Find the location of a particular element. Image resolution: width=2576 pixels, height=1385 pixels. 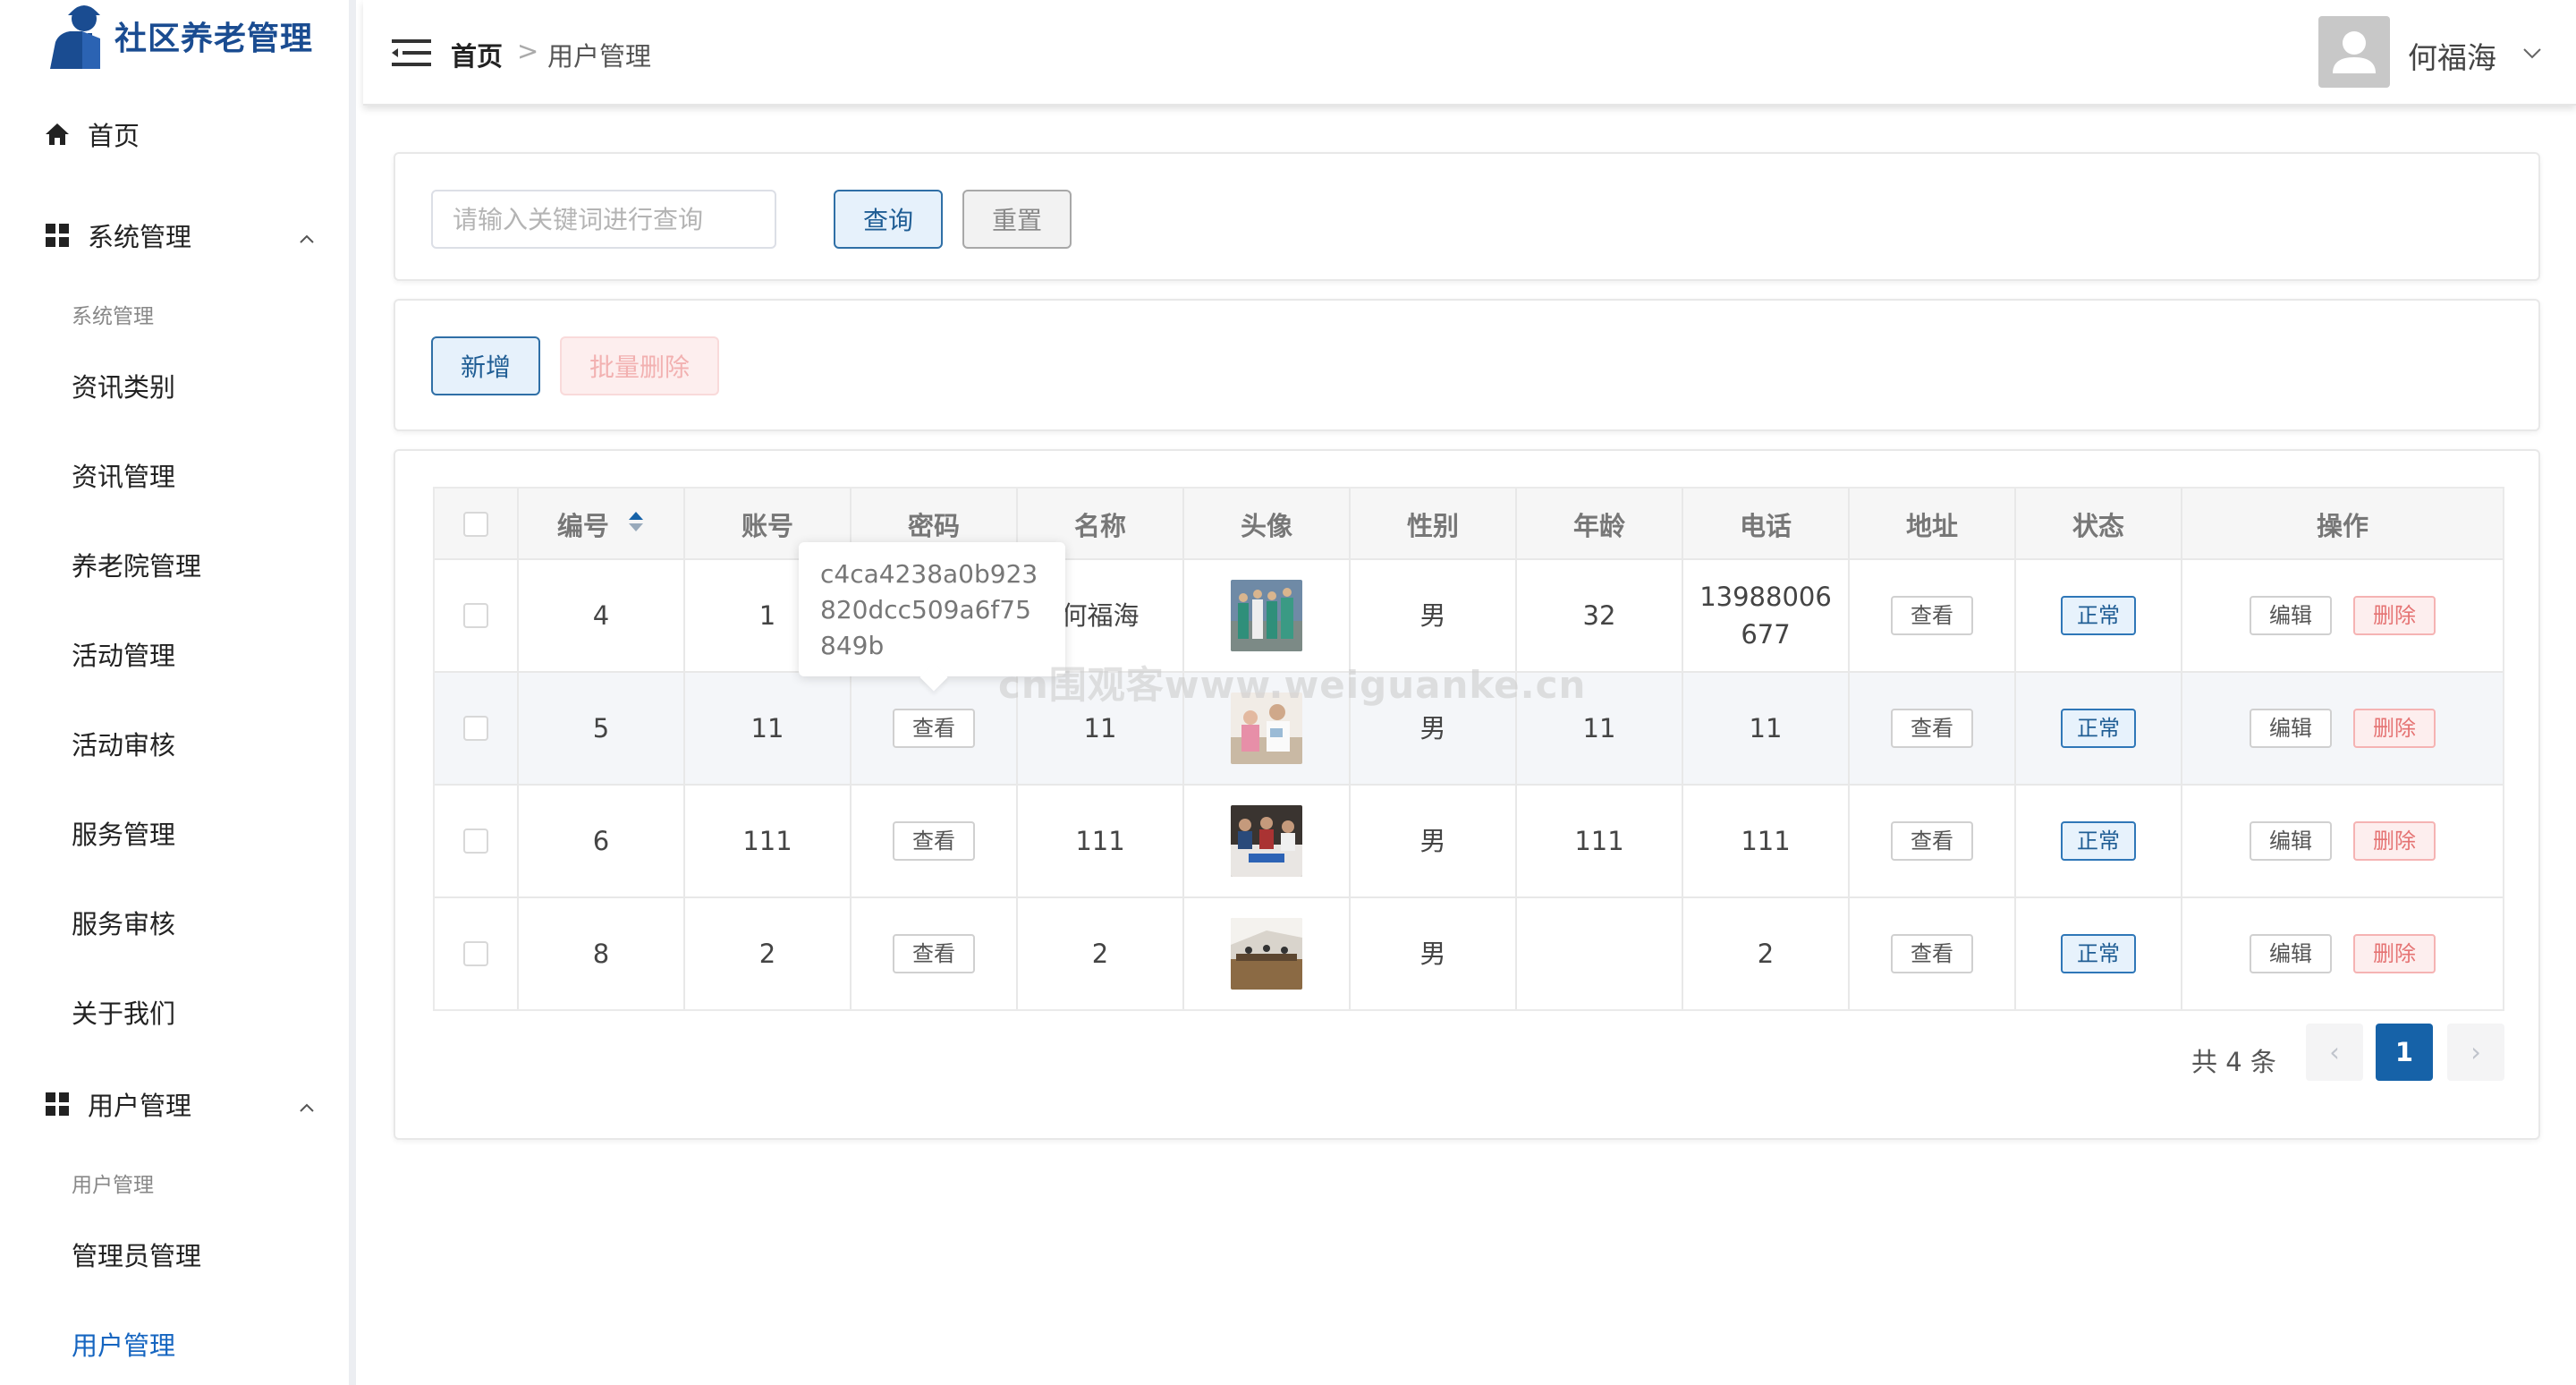

query-button: 查询 is located at coordinates (888, 219).